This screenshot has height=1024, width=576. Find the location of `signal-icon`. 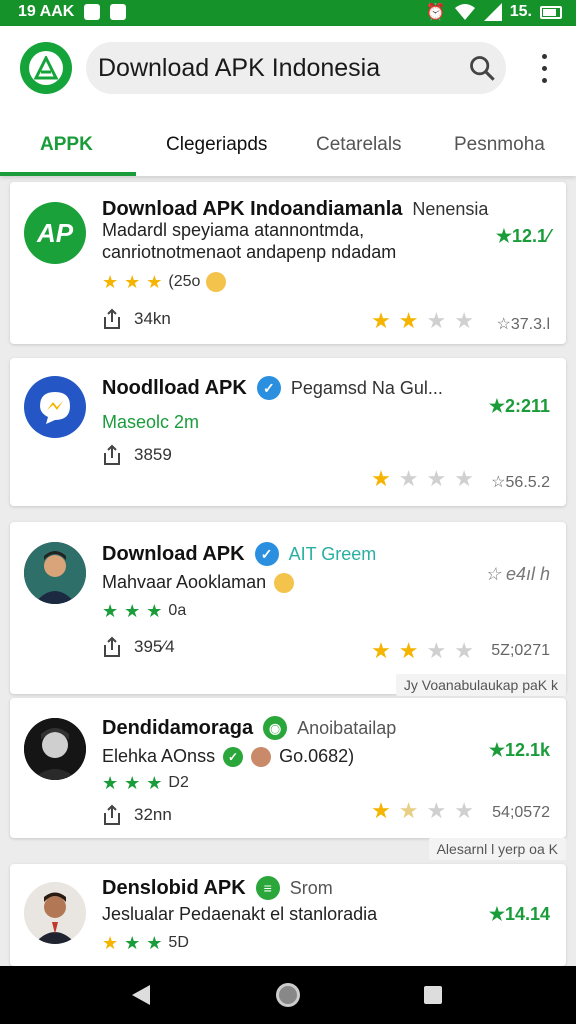

signal-icon is located at coordinates (492, 12).